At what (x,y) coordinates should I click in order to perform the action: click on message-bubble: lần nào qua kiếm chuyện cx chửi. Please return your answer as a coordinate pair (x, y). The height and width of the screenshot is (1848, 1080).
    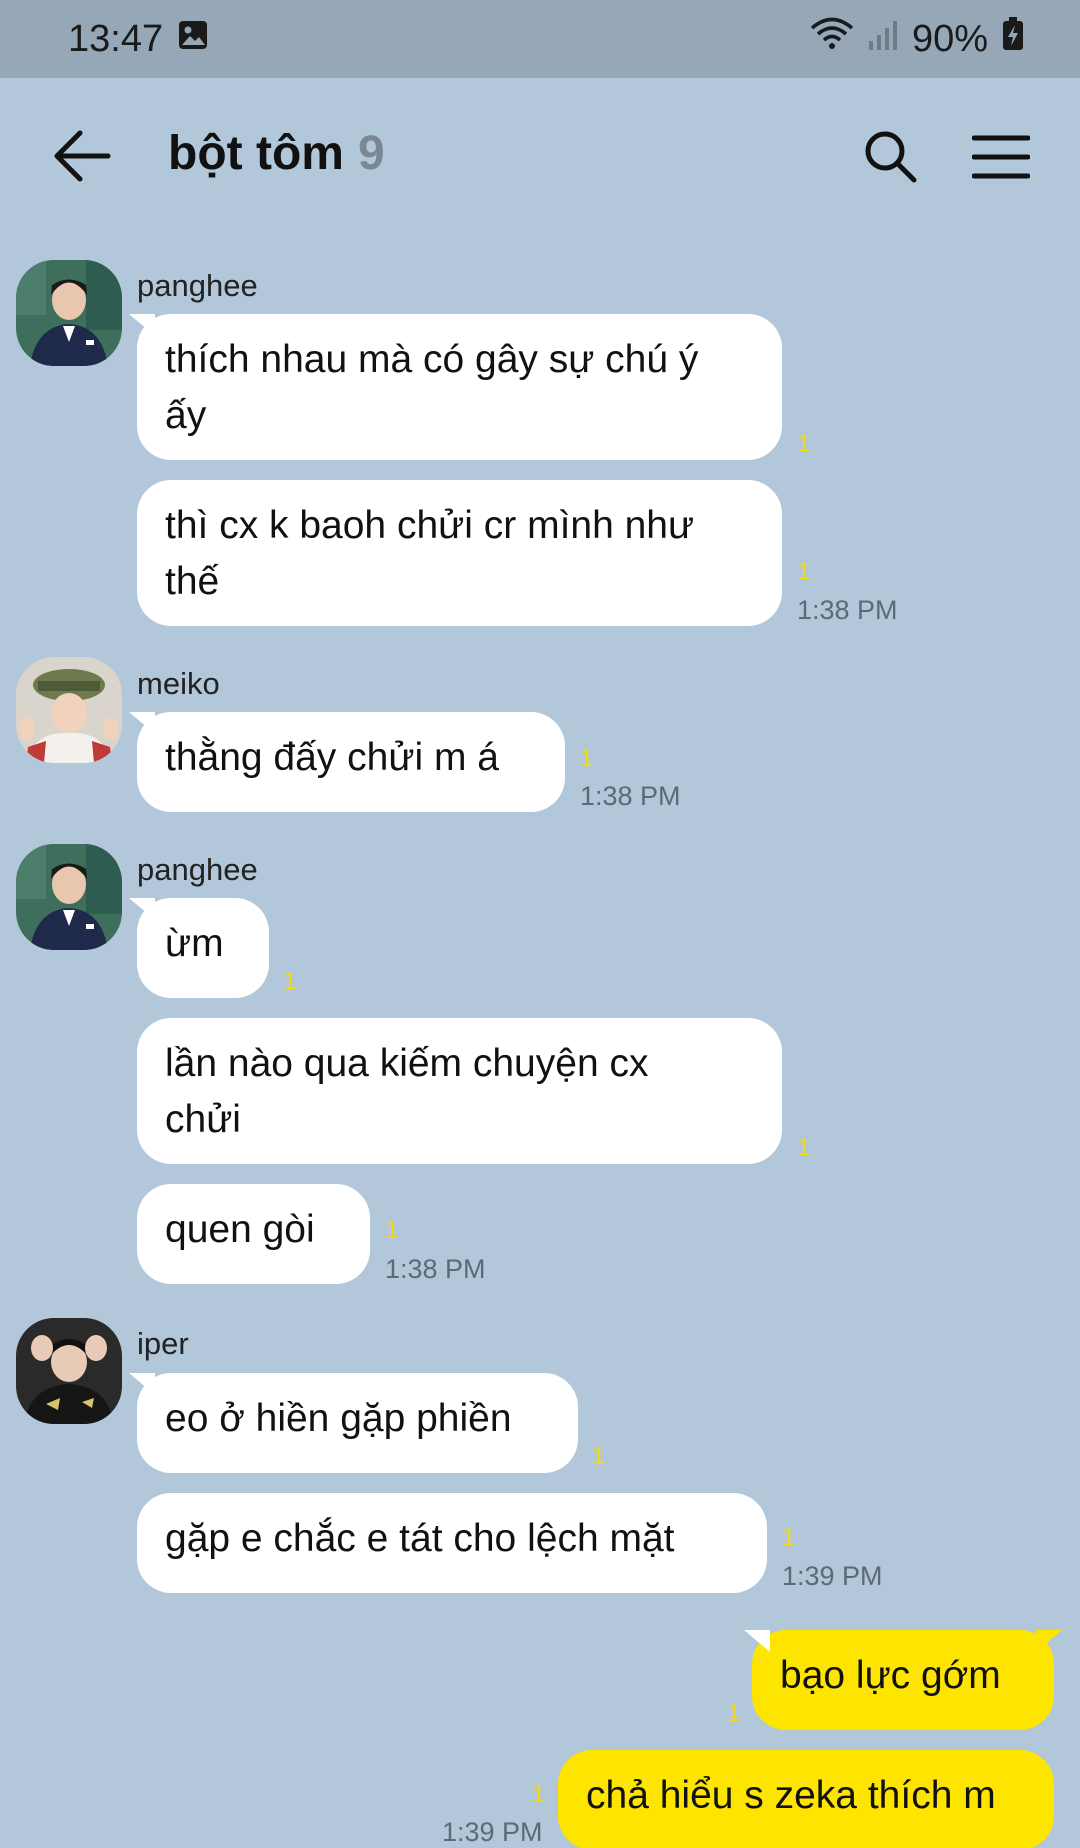
    Looking at the image, I should click on (459, 1091).